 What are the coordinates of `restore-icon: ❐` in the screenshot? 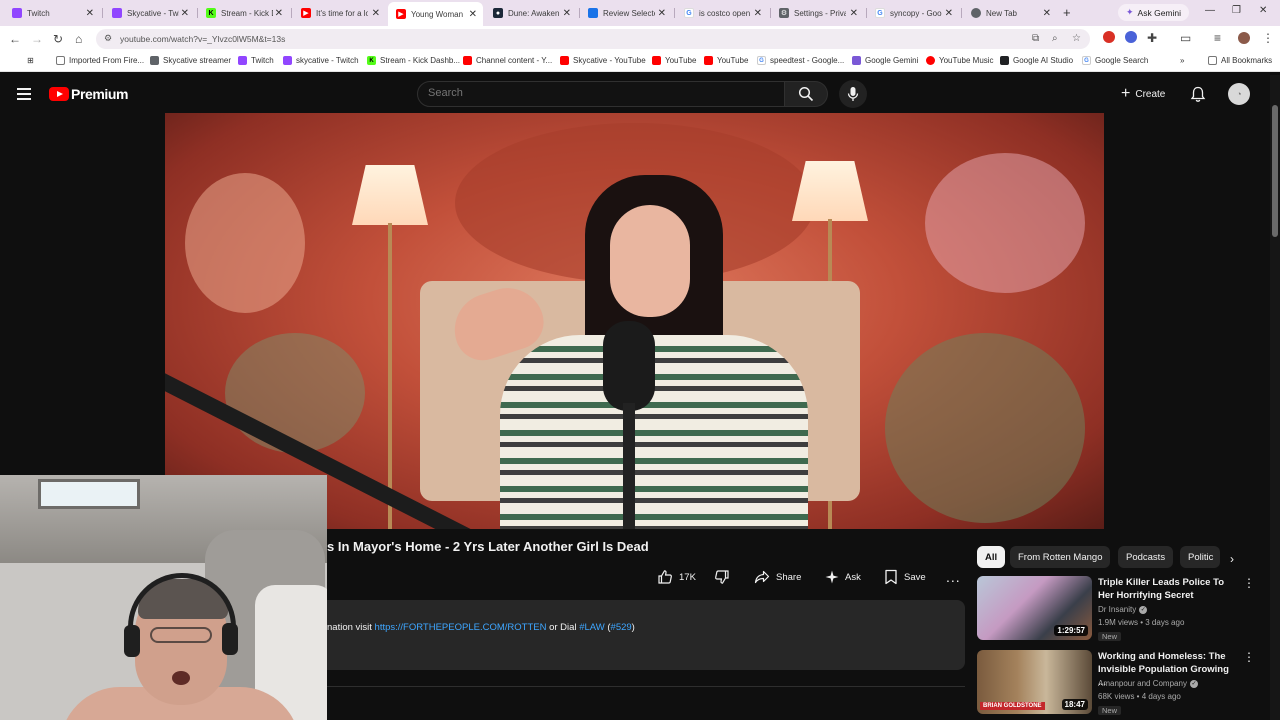 It's located at (1236, 10).